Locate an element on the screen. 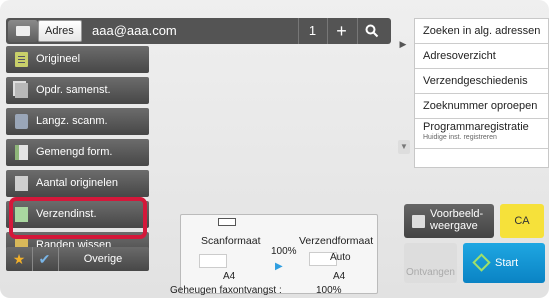 Image resolution: width=549 pixels, height=298 pixels. expand-panel-icon: ▶ is located at coordinates (403, 44).